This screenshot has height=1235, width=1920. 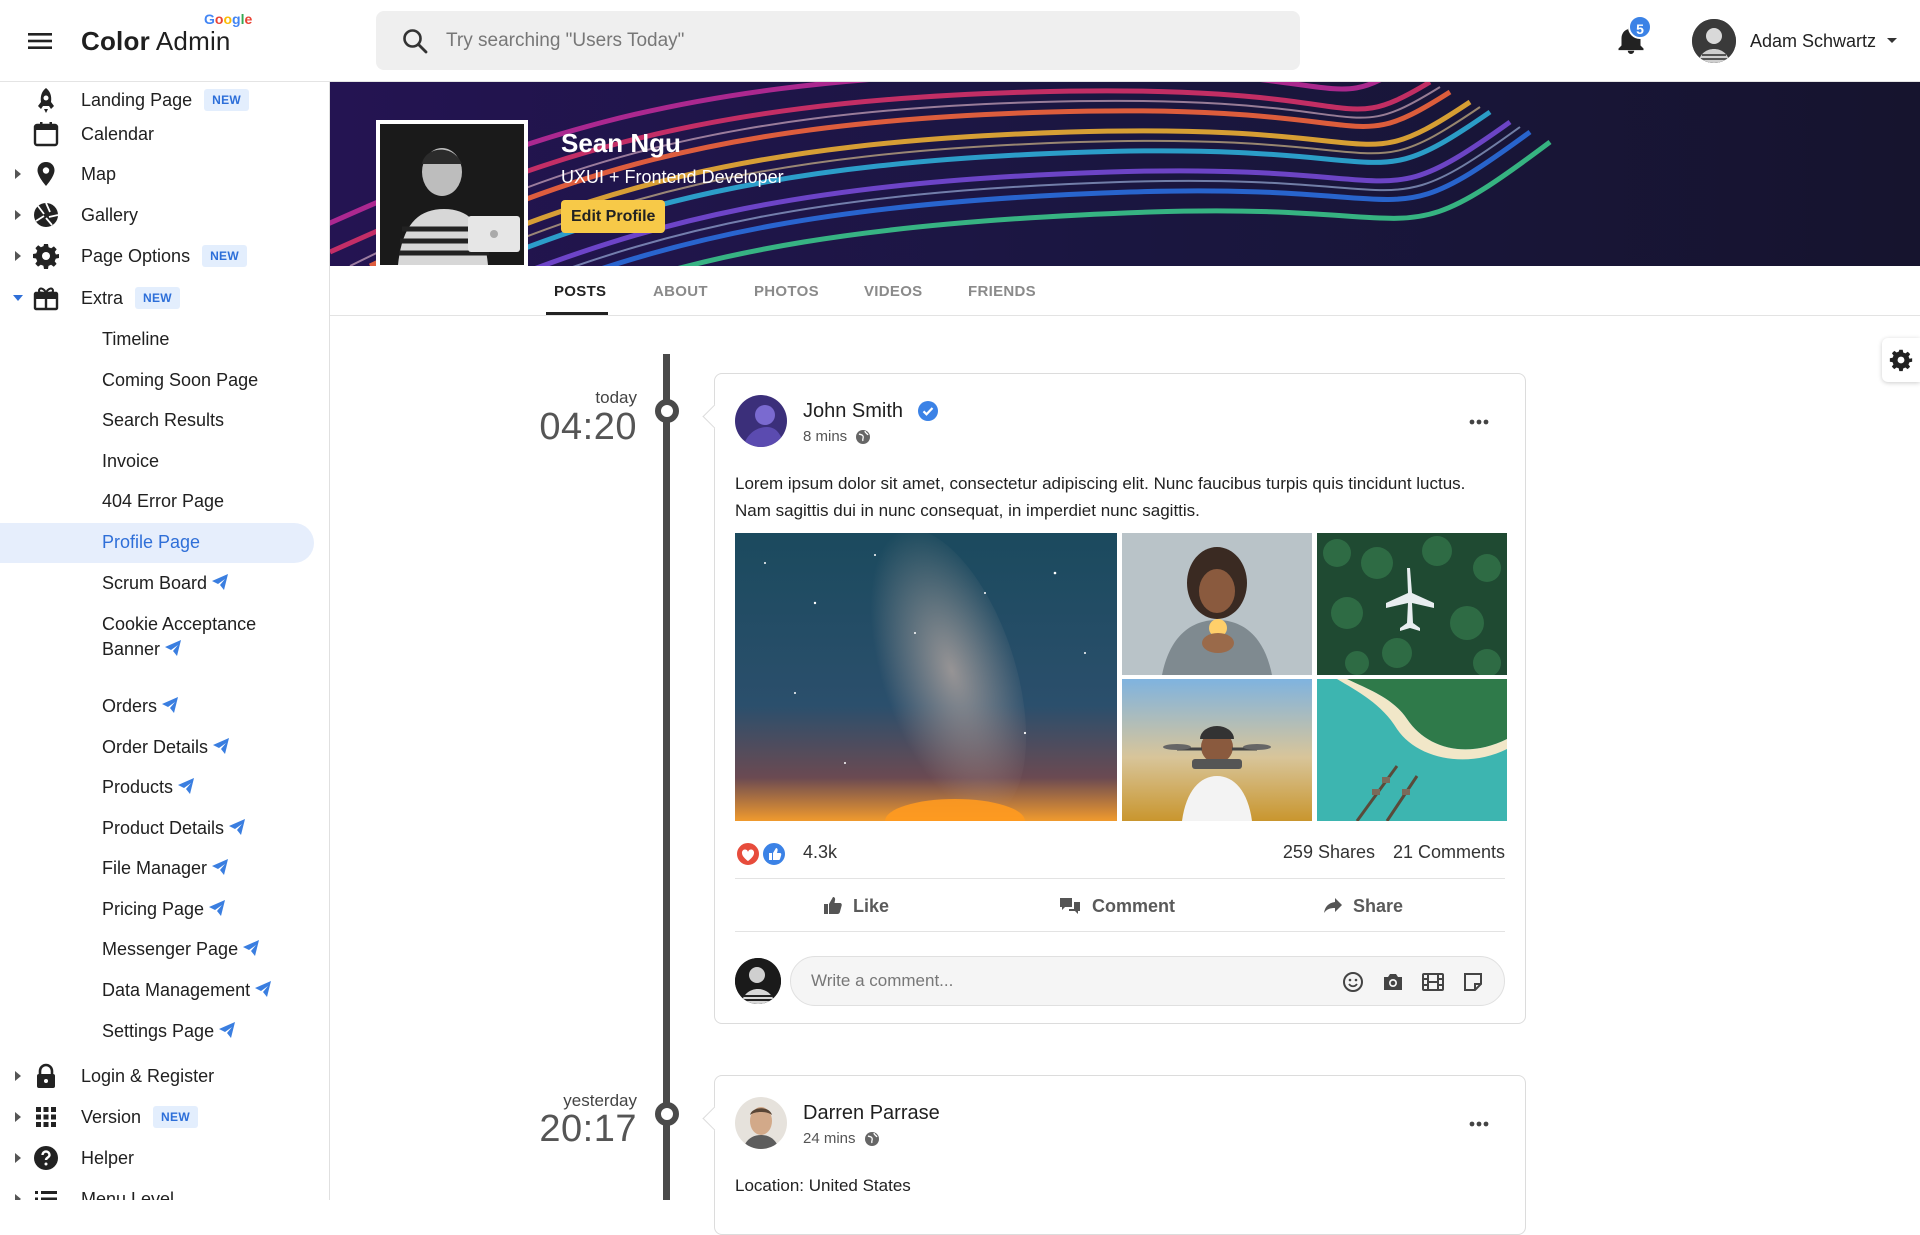 What do you see at coordinates (871, 1113) in the screenshot?
I see `post-author-name: Darren Parrase` at bounding box center [871, 1113].